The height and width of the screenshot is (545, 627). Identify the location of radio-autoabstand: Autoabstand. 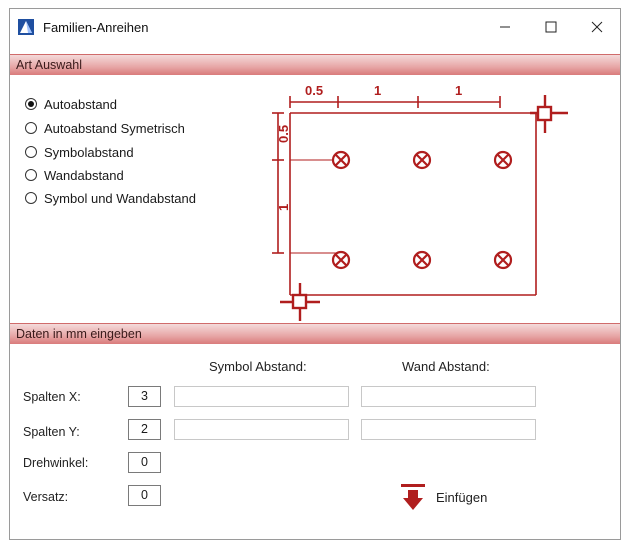
(71, 104).